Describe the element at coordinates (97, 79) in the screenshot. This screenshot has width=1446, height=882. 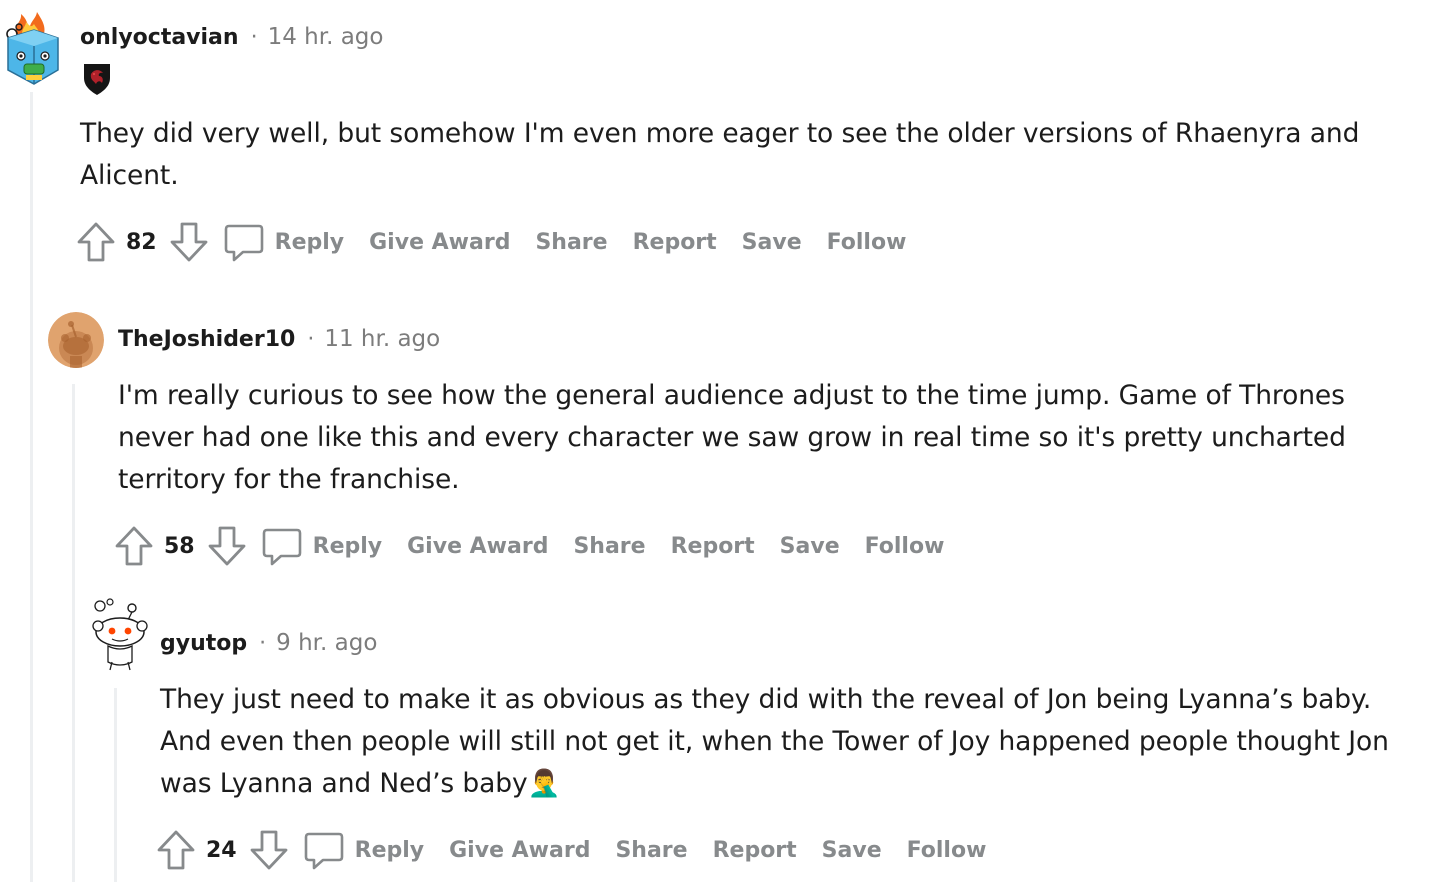
I see `dragon-crest-flair-icon` at that location.